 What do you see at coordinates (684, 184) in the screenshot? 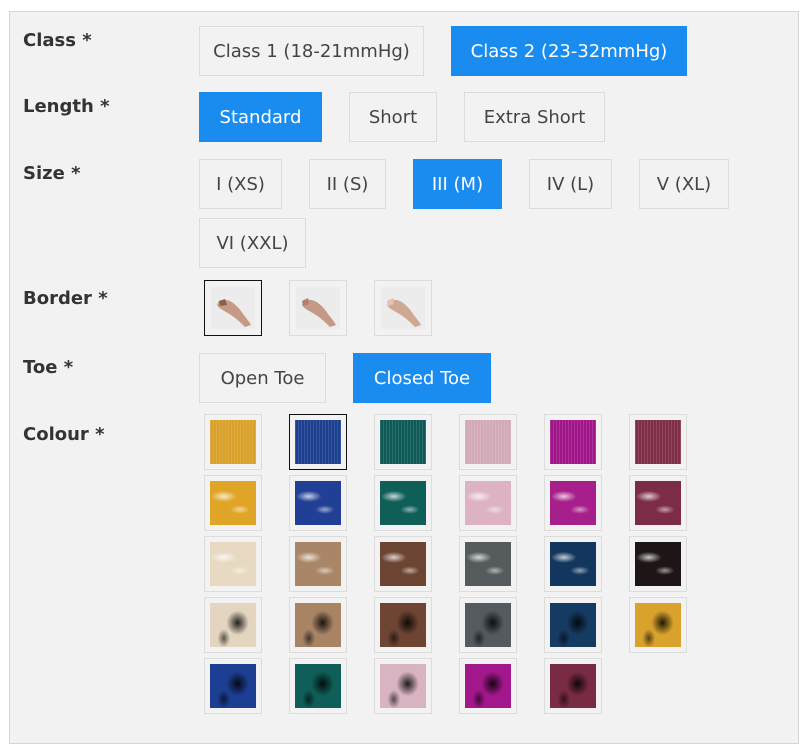
I see `size-option-xl: V (XL)` at bounding box center [684, 184].